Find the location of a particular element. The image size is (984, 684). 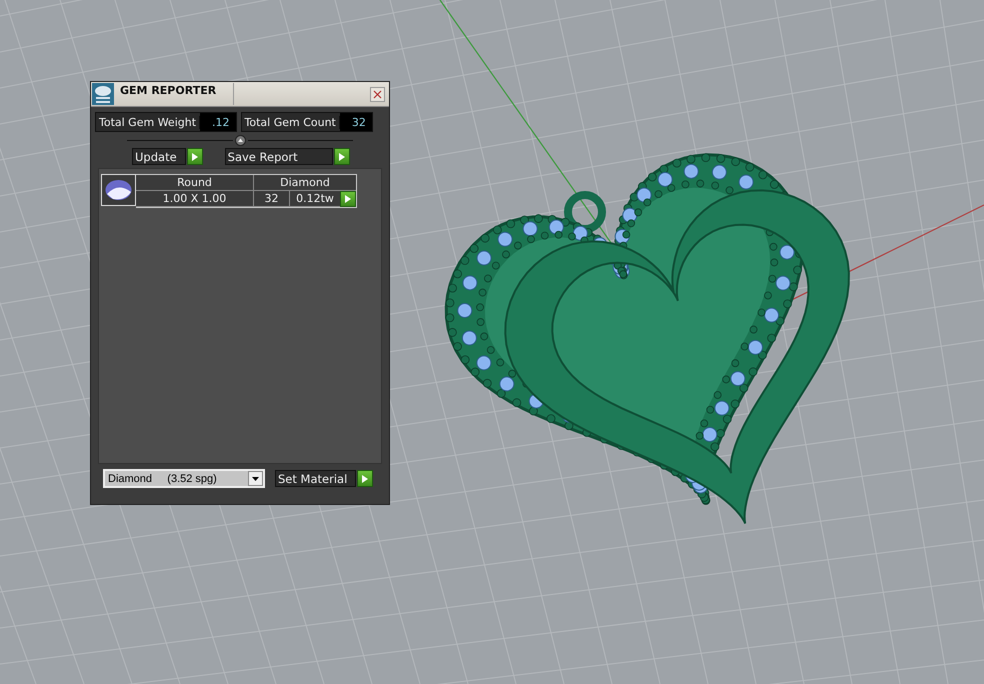

action-button: Save Report is located at coordinates (278, 156).